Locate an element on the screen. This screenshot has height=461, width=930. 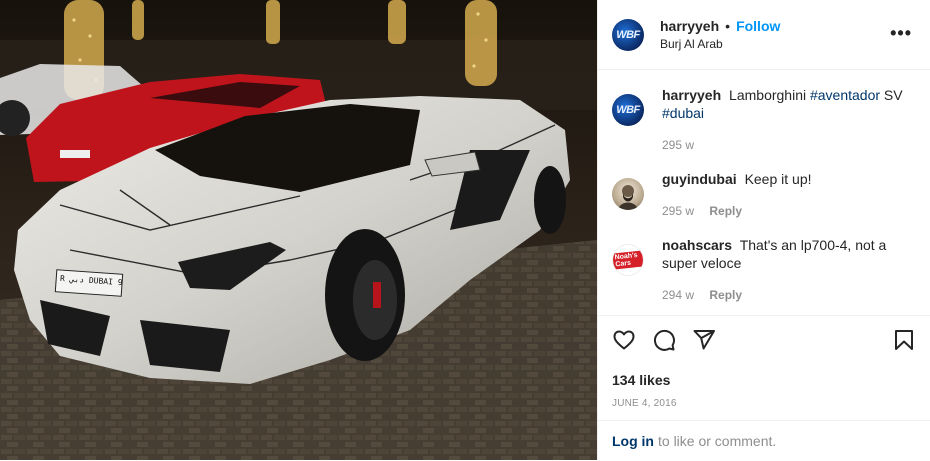
more-options-icon: ••• is located at coordinates (901, 33).